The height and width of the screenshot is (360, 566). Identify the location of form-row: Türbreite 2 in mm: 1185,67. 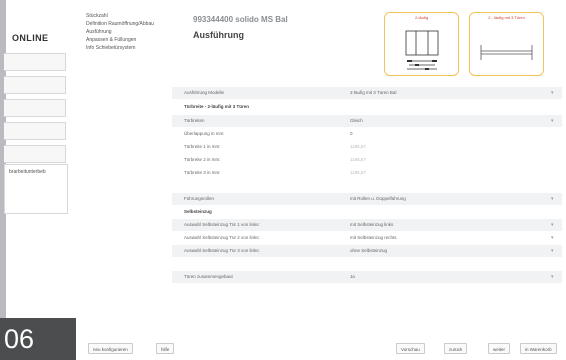
(367, 160).